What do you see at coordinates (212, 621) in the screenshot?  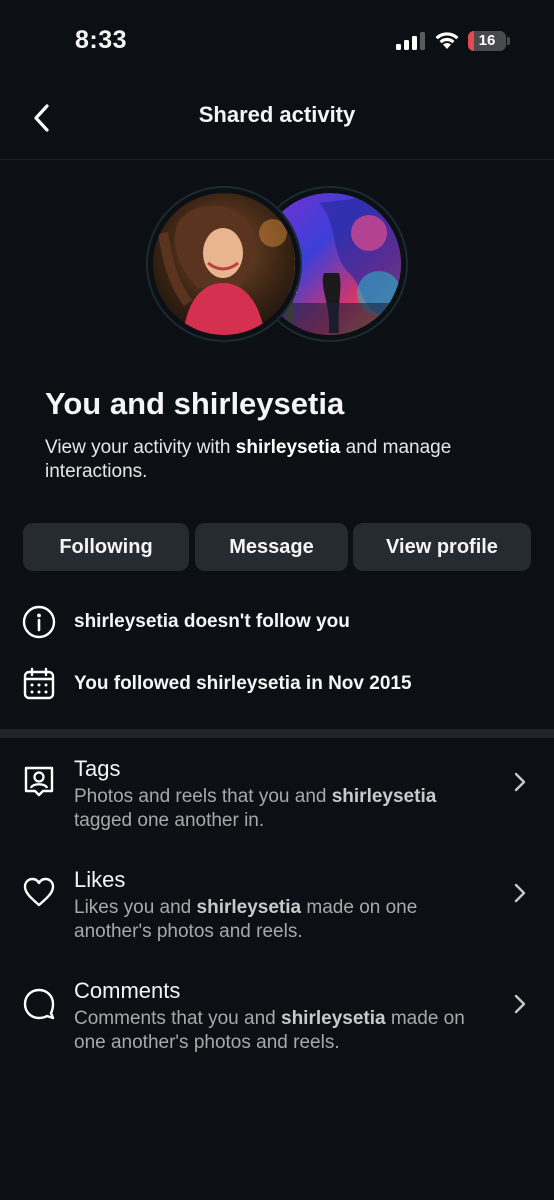 I see `follow-status-text: shirleysetia doesn't follow you` at bounding box center [212, 621].